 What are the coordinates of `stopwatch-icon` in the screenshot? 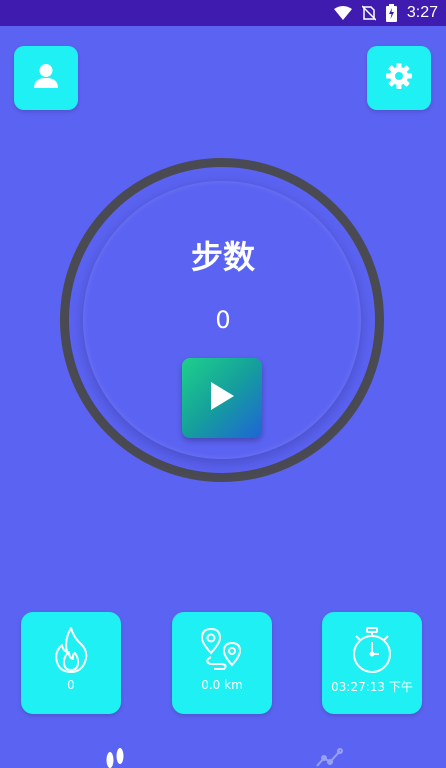 It's located at (372, 650).